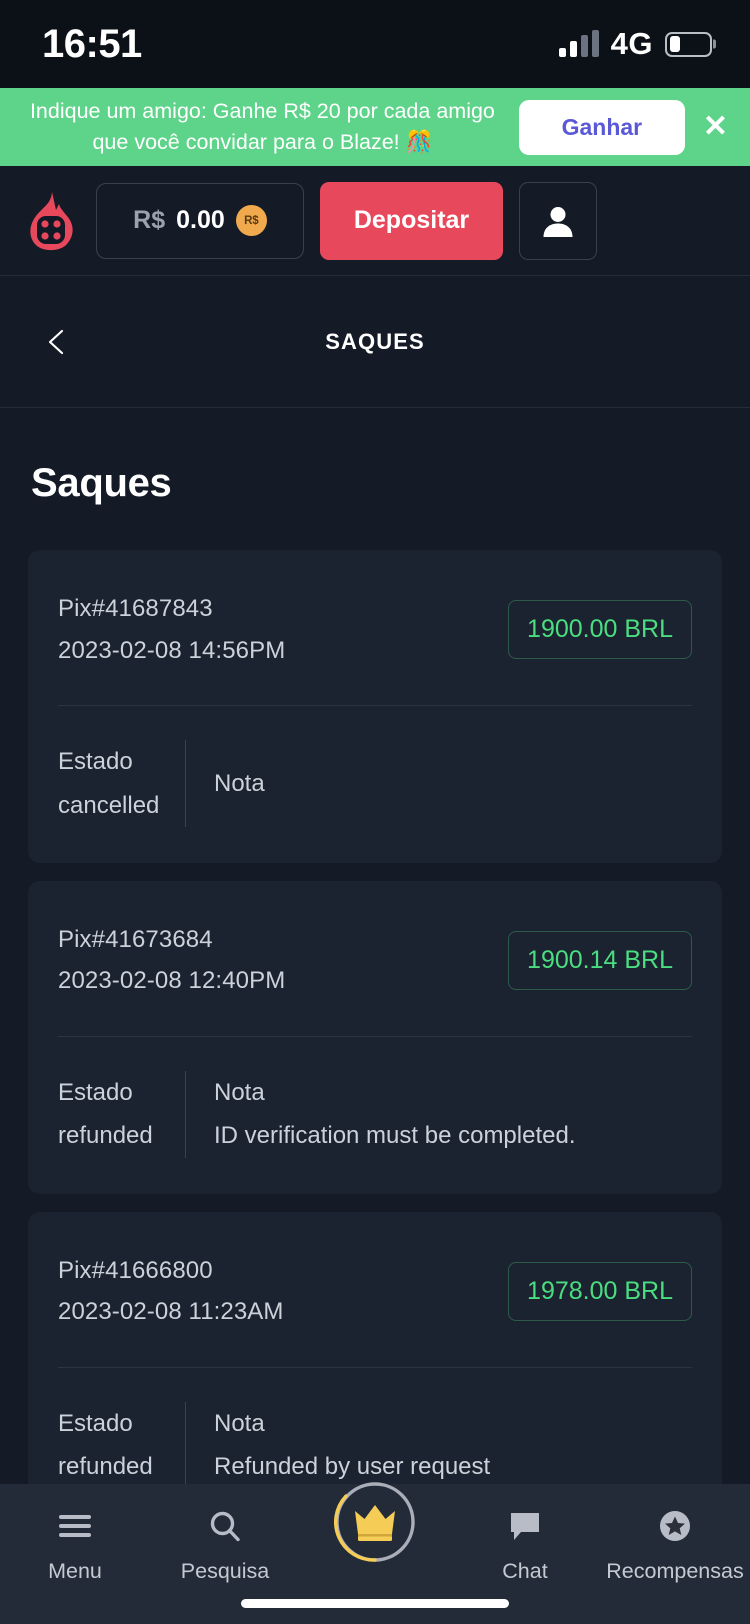  What do you see at coordinates (395, 1136) in the screenshot?
I see `nota-value: ID verification must be completed.` at bounding box center [395, 1136].